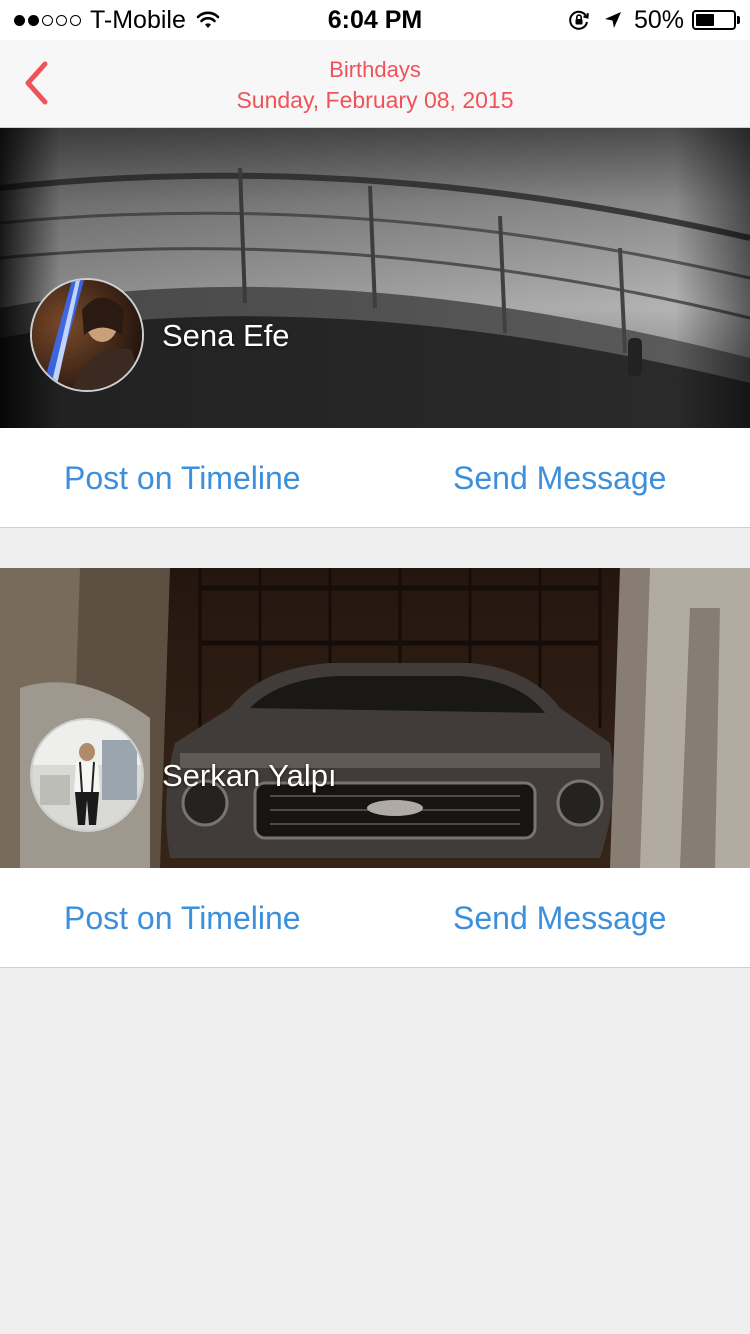 The width and height of the screenshot is (750, 1334). What do you see at coordinates (738, 20) in the screenshot?
I see `battery-nub` at bounding box center [738, 20].